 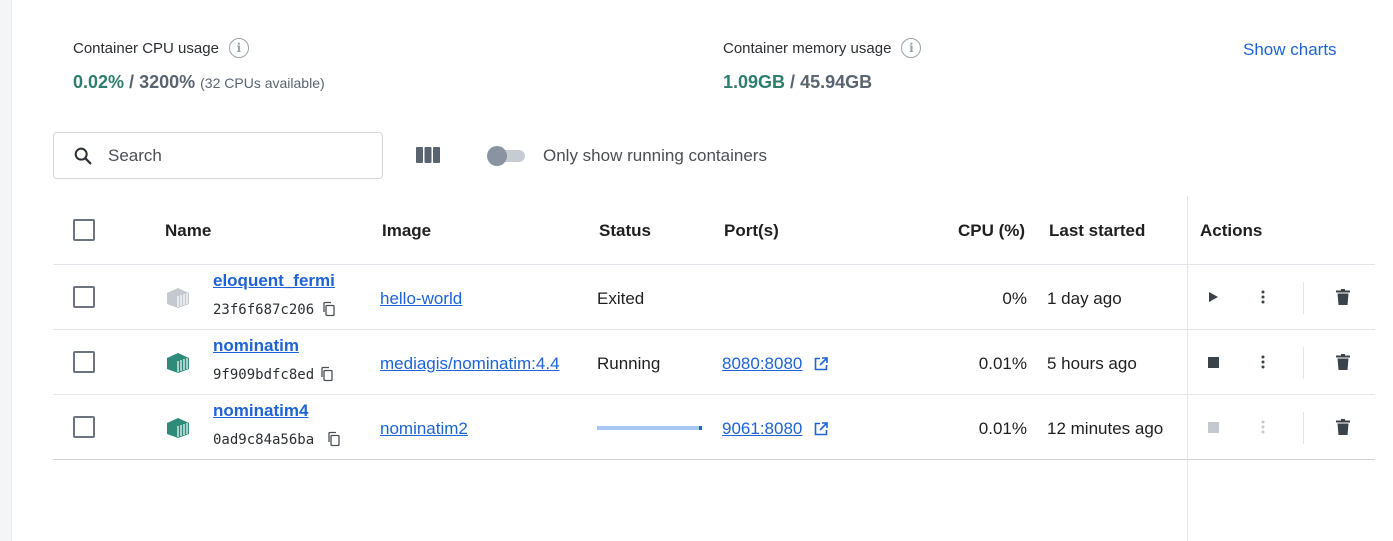 What do you see at coordinates (1231, 230) in the screenshot?
I see `header-actions: Actions` at bounding box center [1231, 230].